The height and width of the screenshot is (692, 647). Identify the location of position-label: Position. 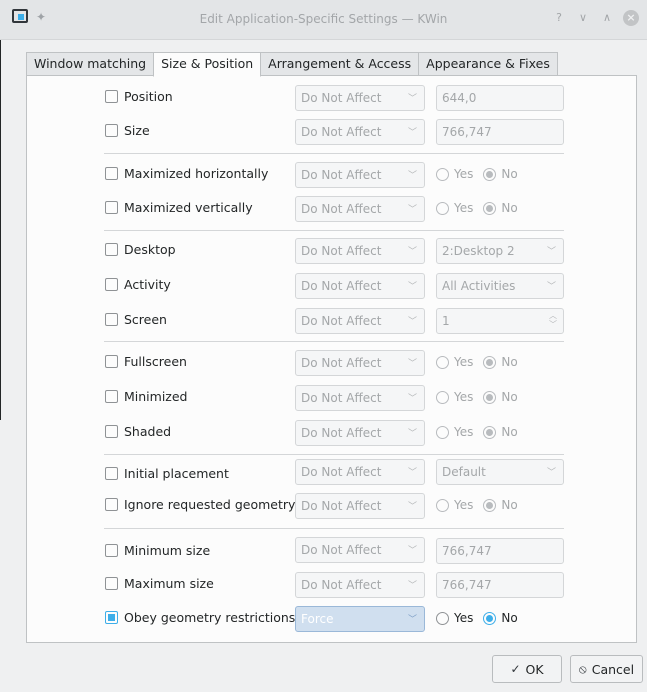
(148, 96).